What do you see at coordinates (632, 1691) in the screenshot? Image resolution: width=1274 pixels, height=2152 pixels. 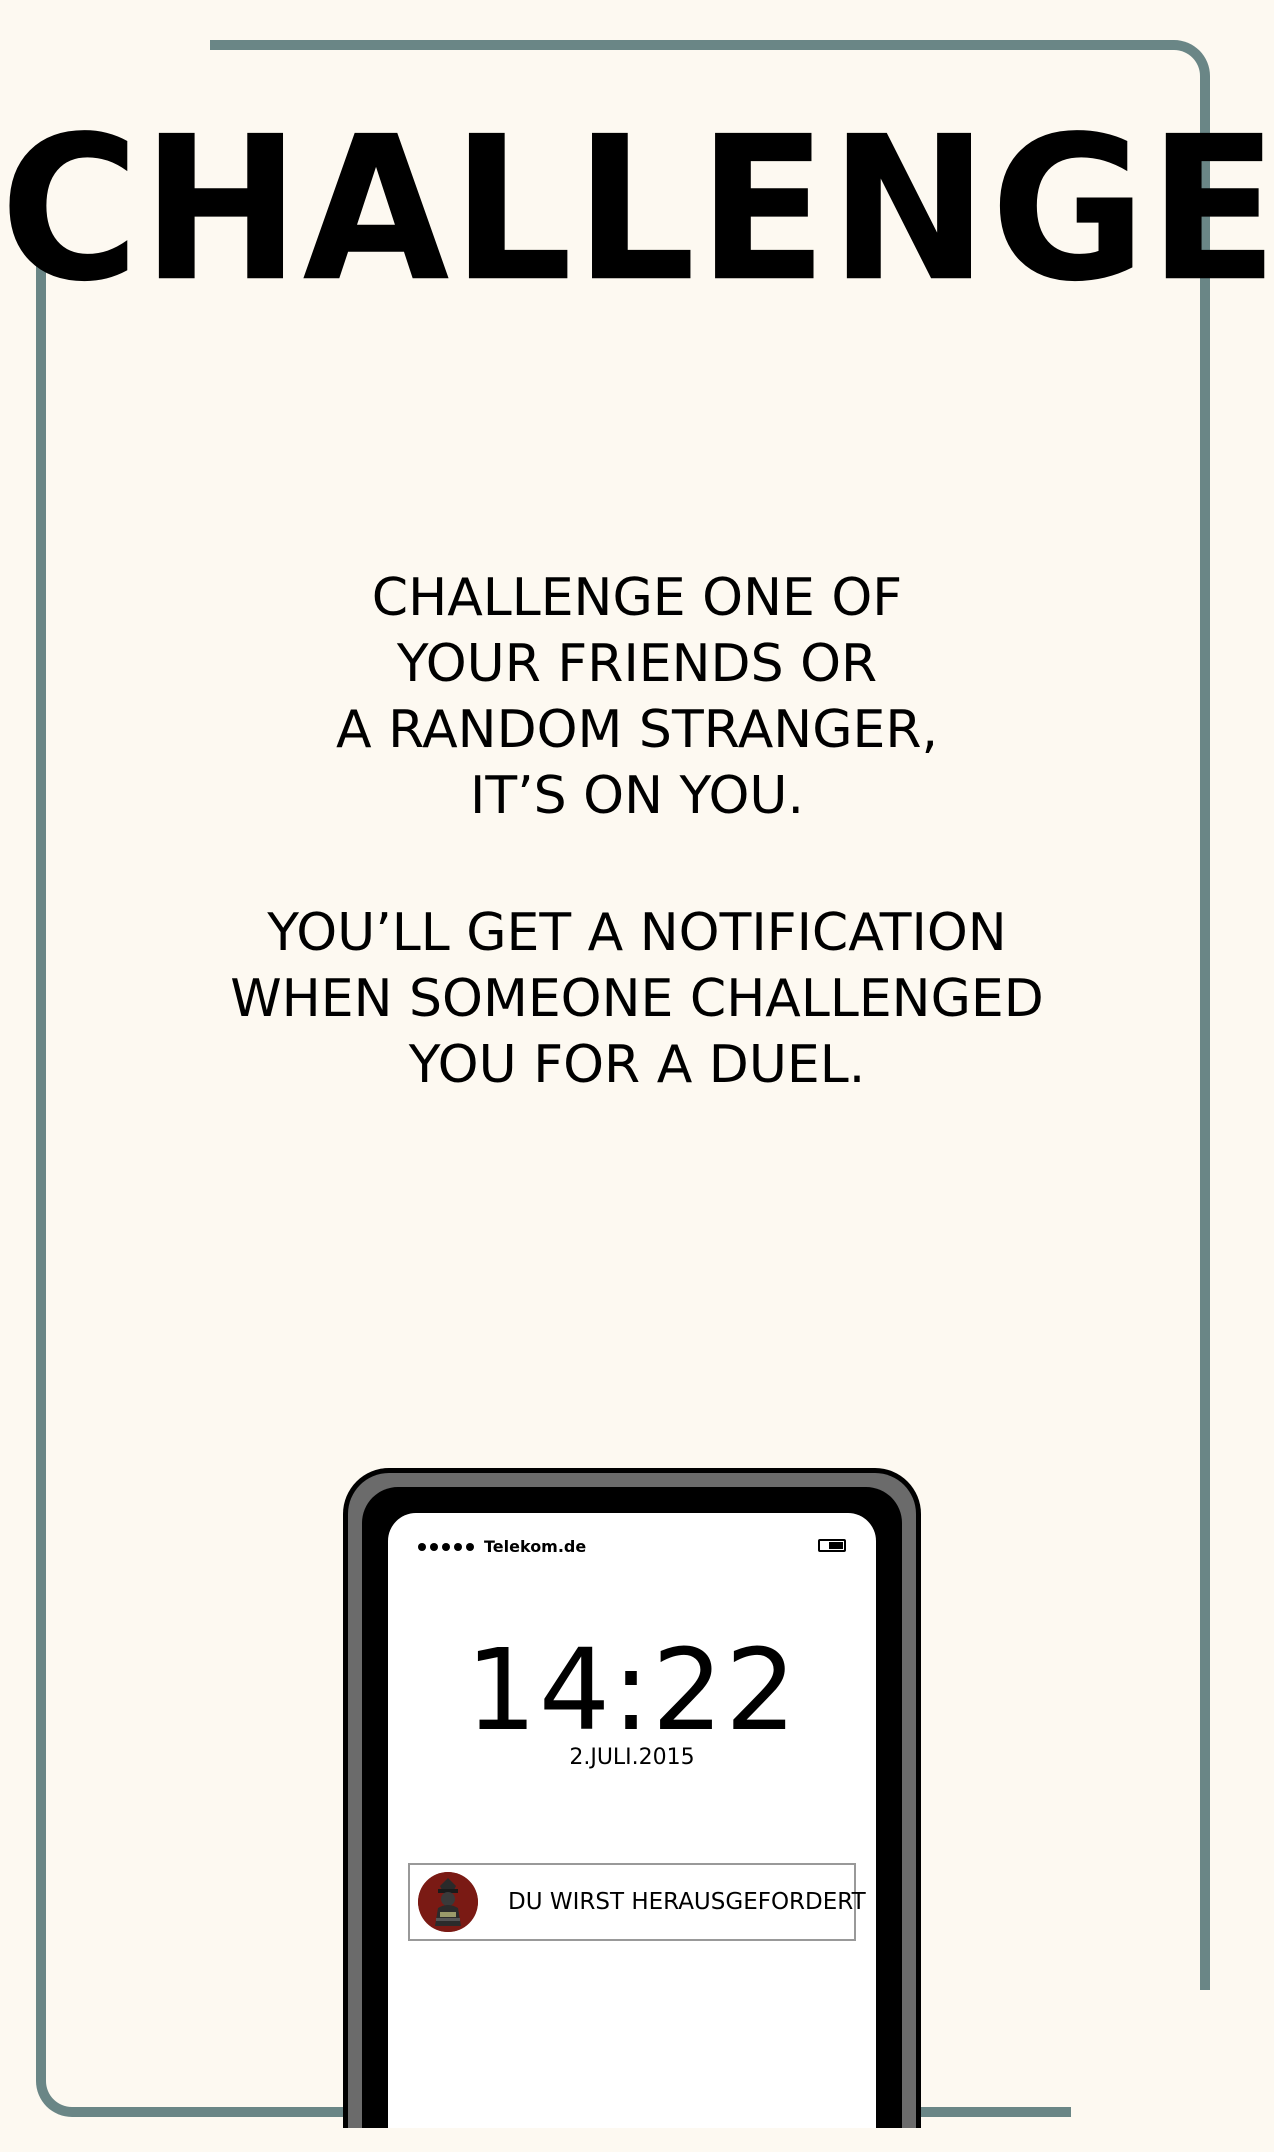 I see `lock-screen-clock: 14:22` at bounding box center [632, 1691].